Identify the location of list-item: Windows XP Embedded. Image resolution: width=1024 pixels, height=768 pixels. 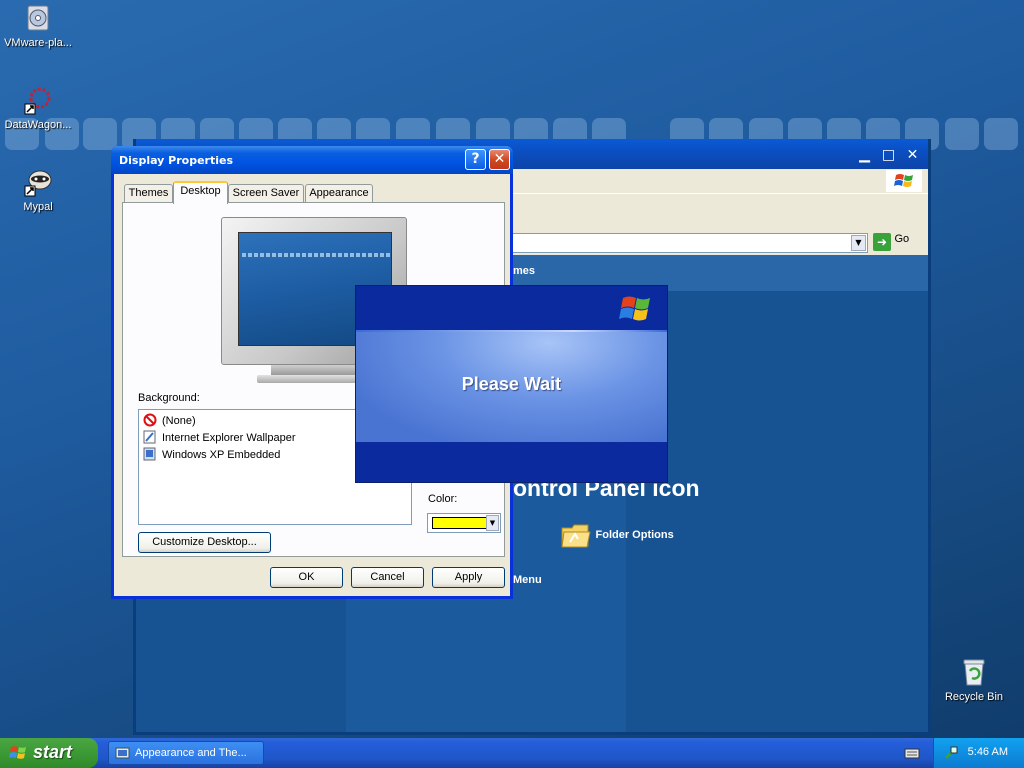
(211, 455).